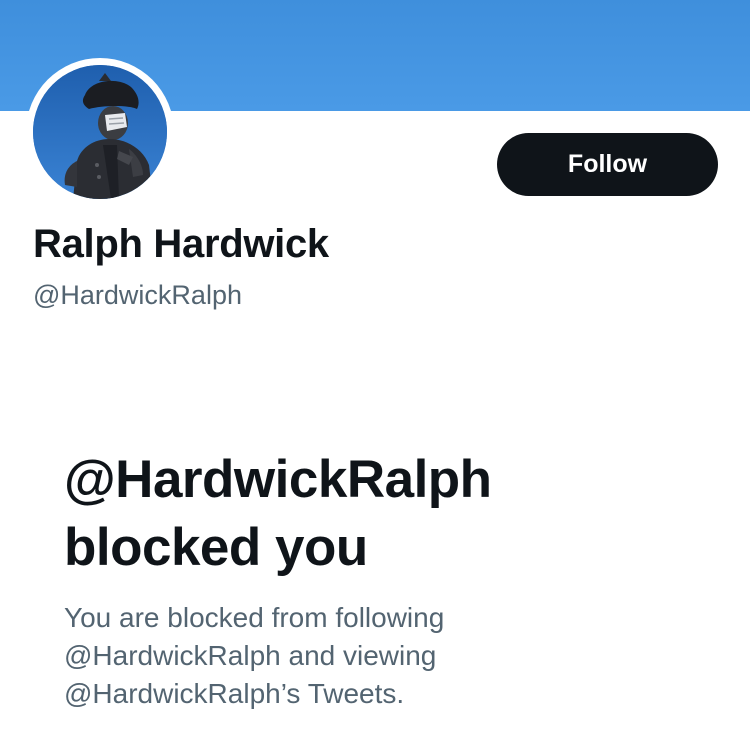  I want to click on follow-button: Follow, so click(607, 164).